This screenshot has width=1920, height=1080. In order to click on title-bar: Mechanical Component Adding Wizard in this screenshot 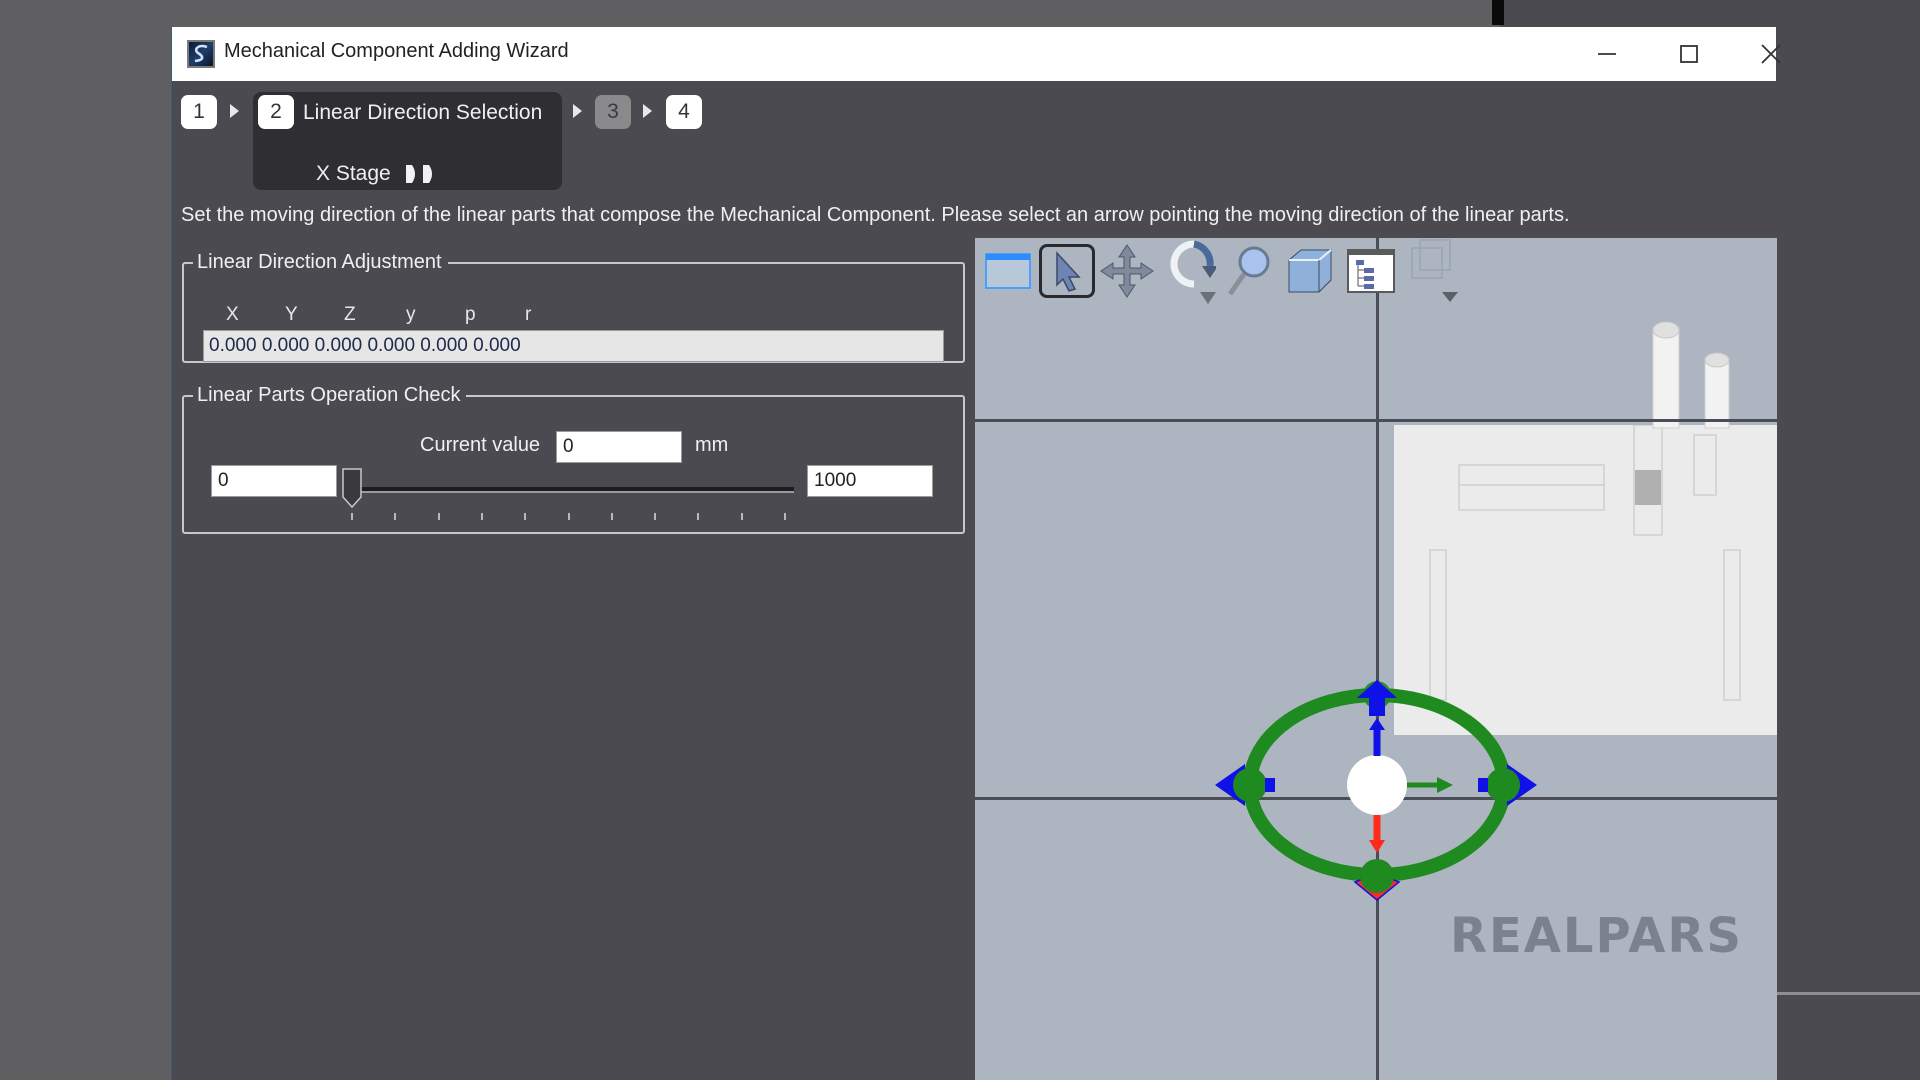, I will do `click(976, 54)`.